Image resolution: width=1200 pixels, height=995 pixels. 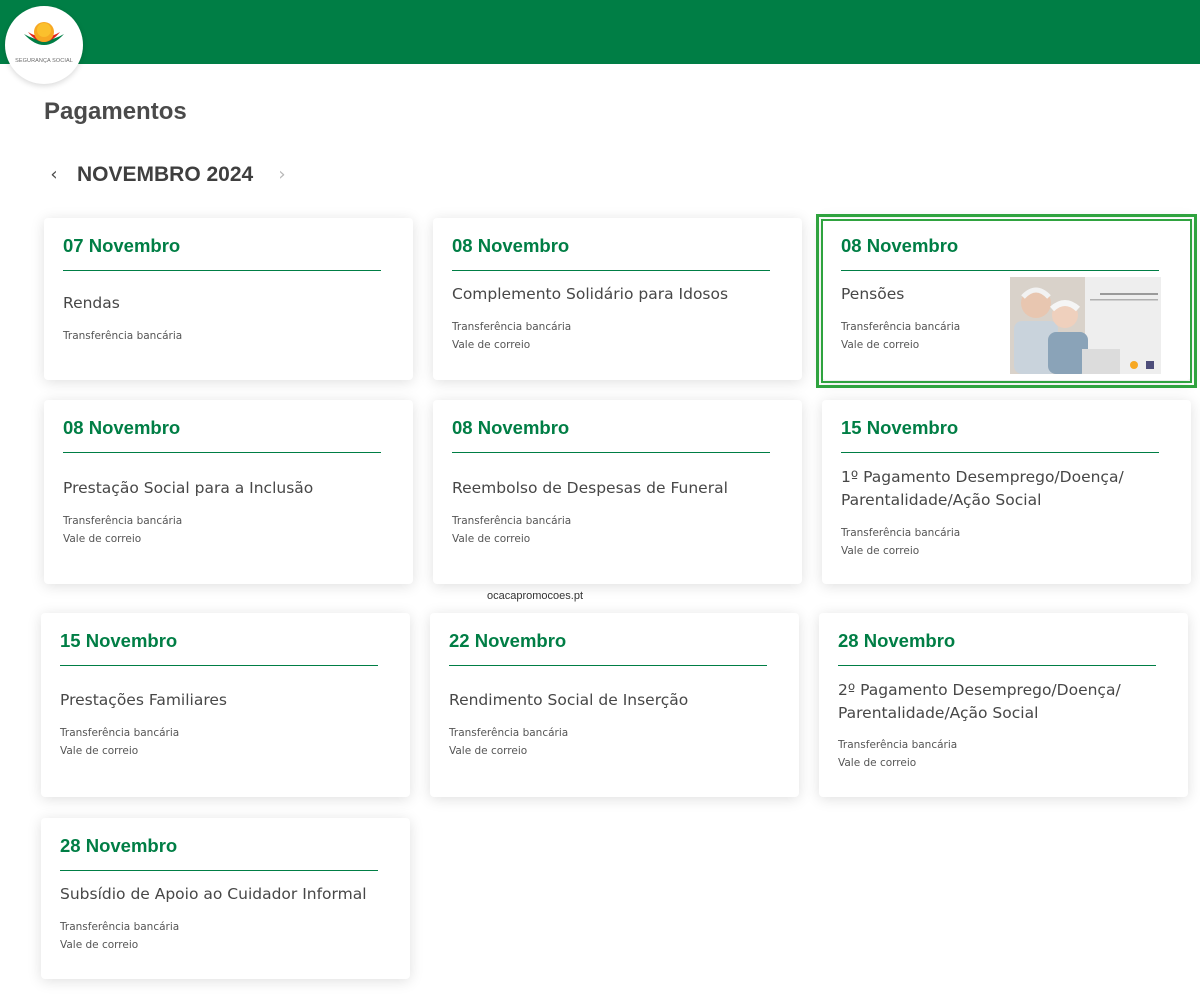 I want to click on logo-text: SEGURANÇA SOCIAL, so click(x=44, y=61).